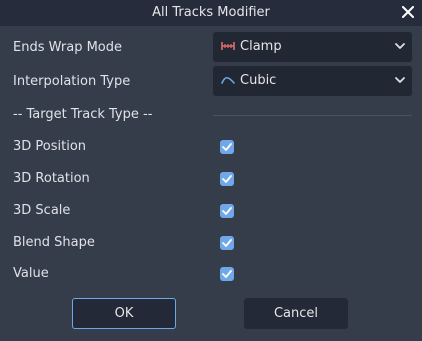 Image resolution: width=422 pixels, height=341 pixels. I want to click on interpolation-type-value: Cubic, so click(258, 80).